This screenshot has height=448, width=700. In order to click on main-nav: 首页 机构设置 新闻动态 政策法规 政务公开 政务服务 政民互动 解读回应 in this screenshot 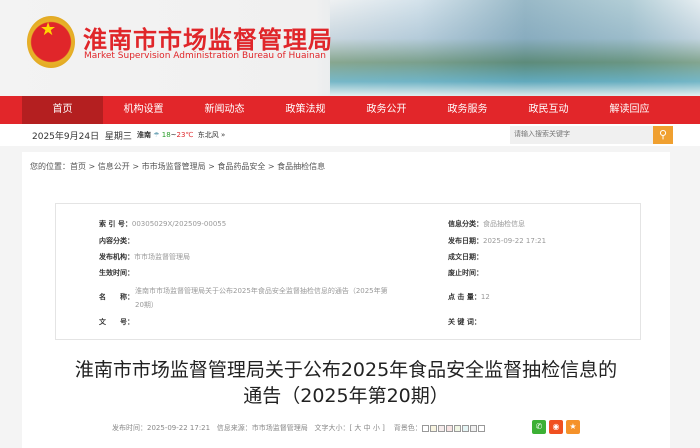, I will do `click(350, 110)`.